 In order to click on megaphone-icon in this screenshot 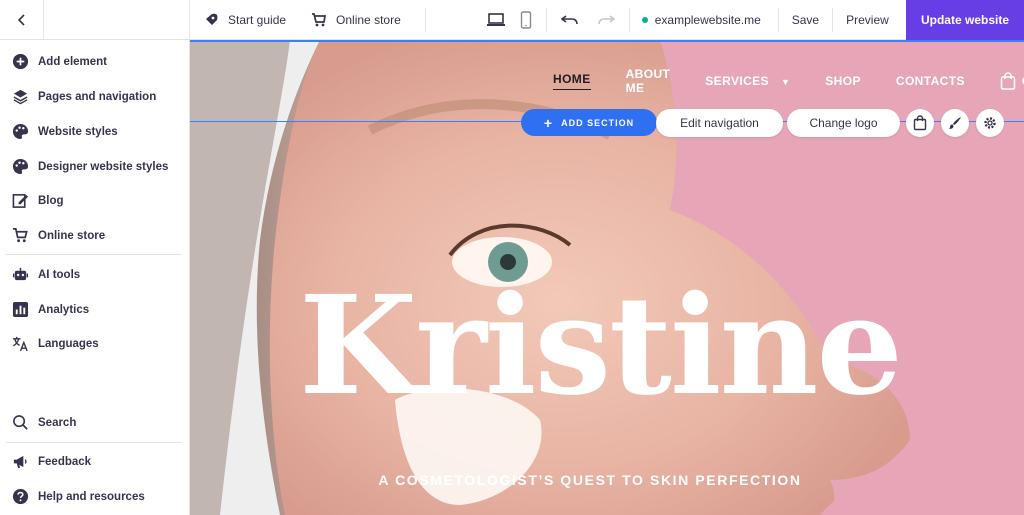, I will do `click(20, 462)`.